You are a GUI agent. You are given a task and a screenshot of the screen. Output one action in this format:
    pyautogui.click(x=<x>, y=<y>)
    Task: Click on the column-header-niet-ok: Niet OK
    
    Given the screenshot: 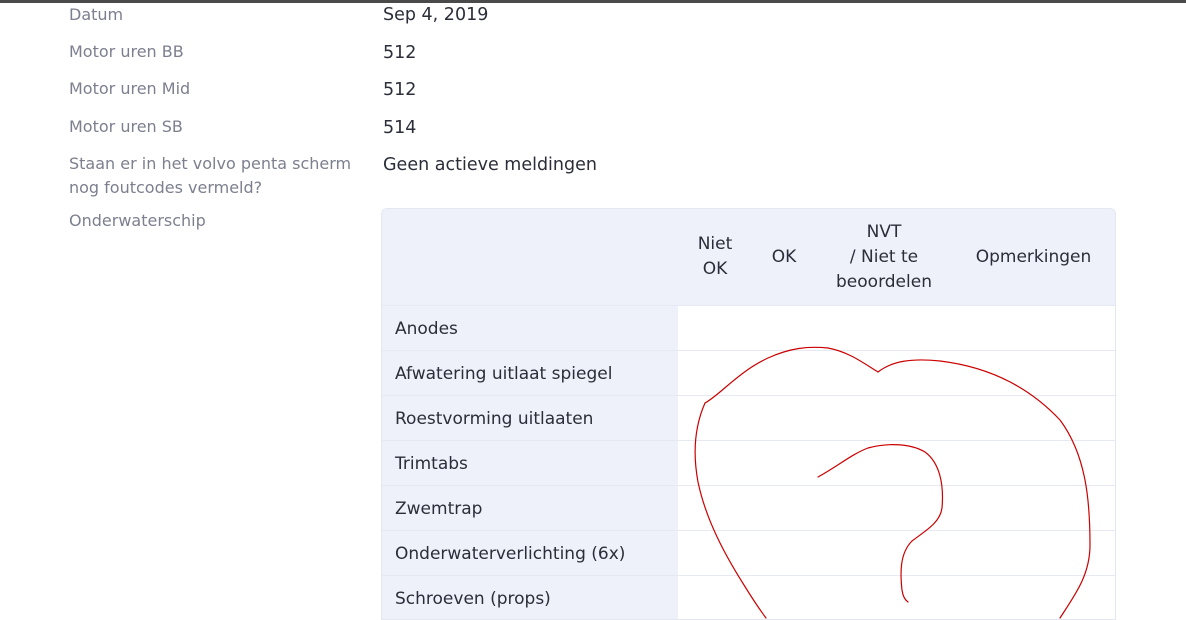 What is the action you would take?
    pyautogui.click(x=715, y=256)
    